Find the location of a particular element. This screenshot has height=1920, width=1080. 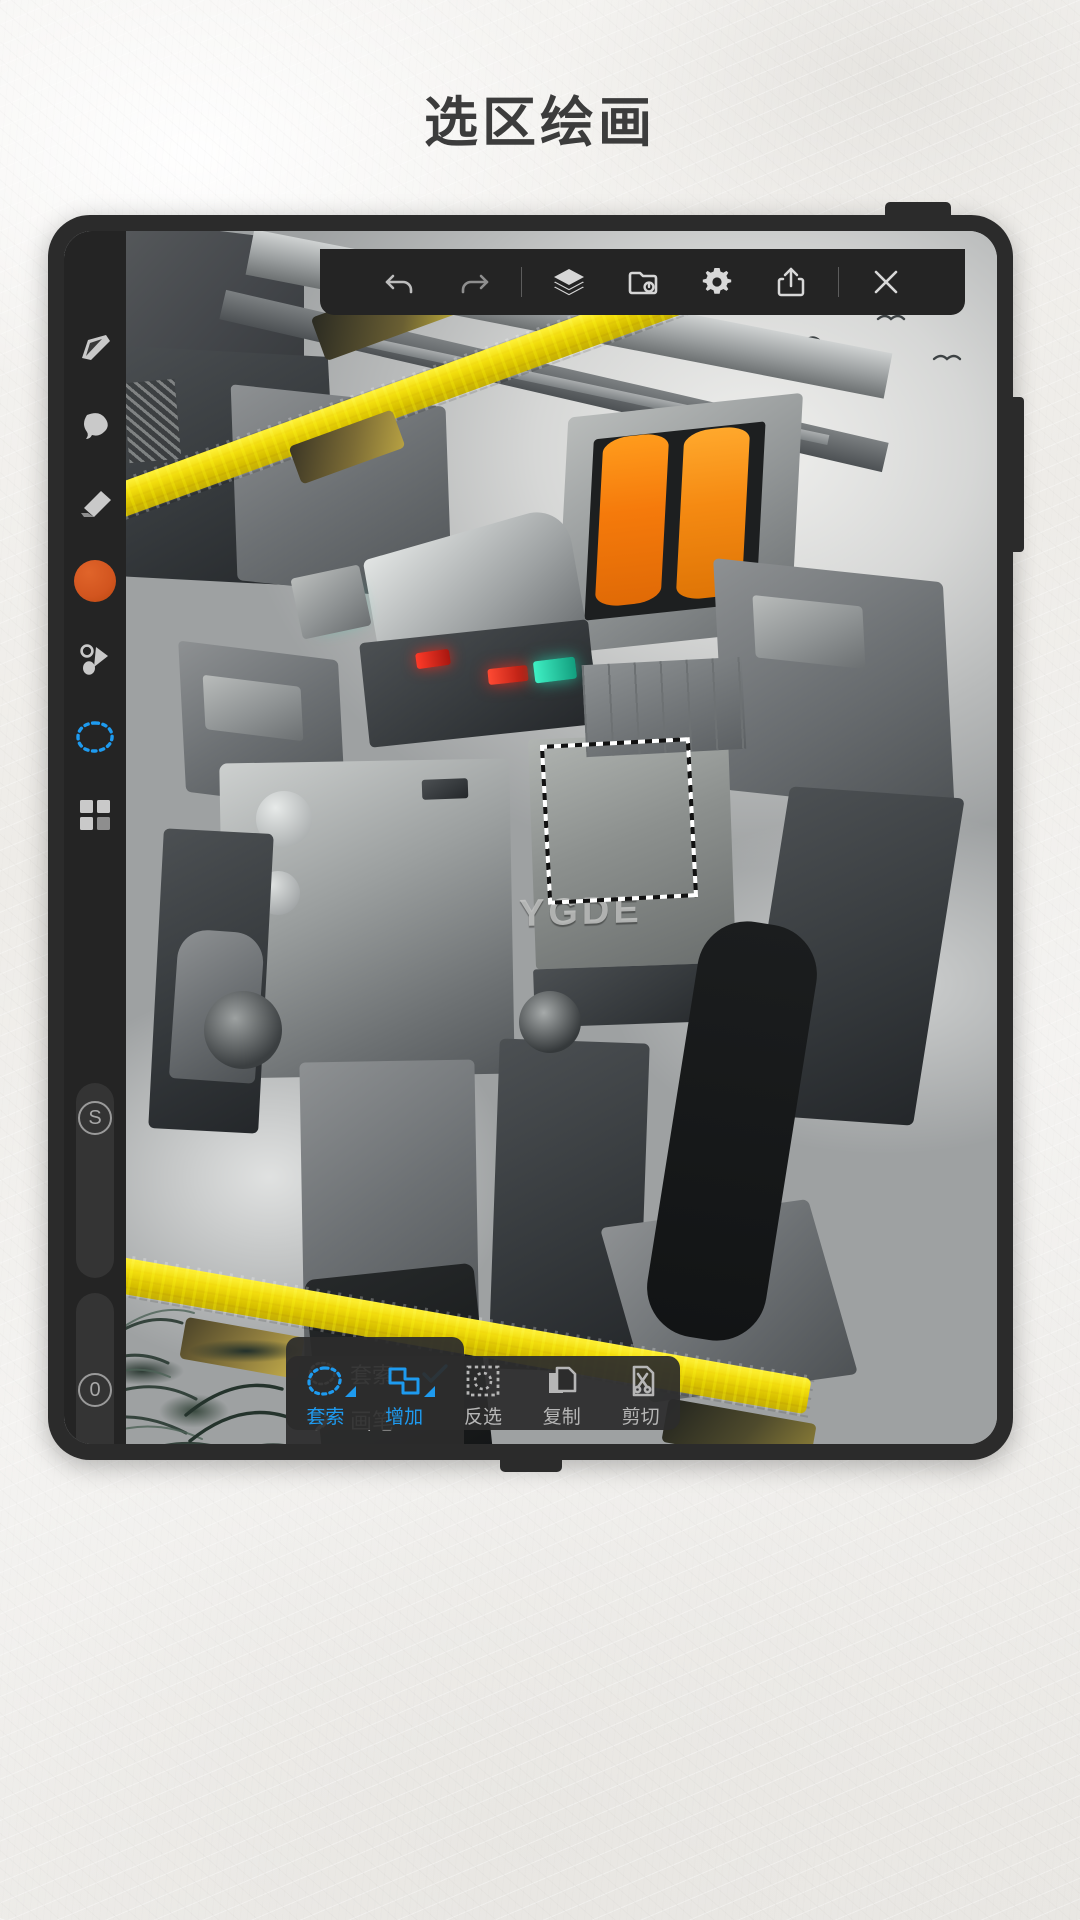

color-swatch-icon is located at coordinates (95, 581).